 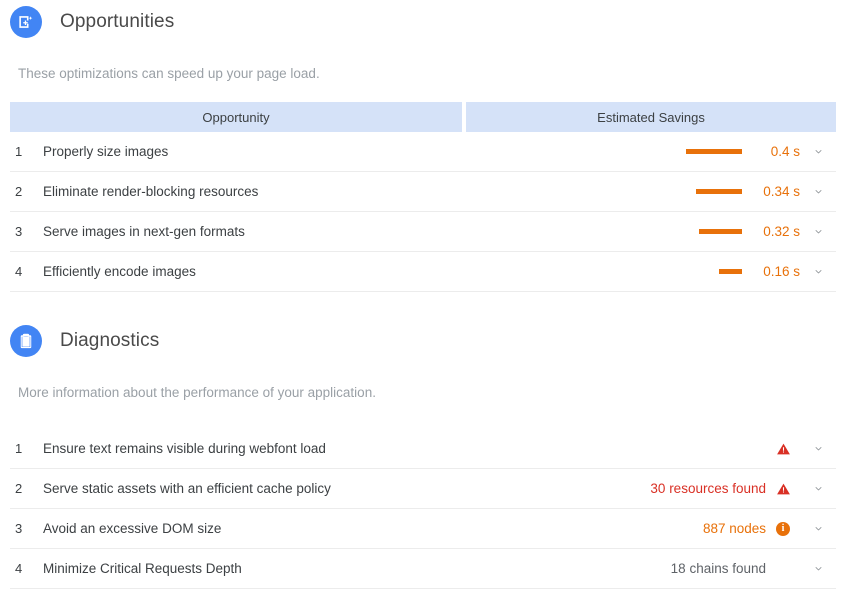 I want to click on diagnostic-value: 887 nodes, so click(x=734, y=528).